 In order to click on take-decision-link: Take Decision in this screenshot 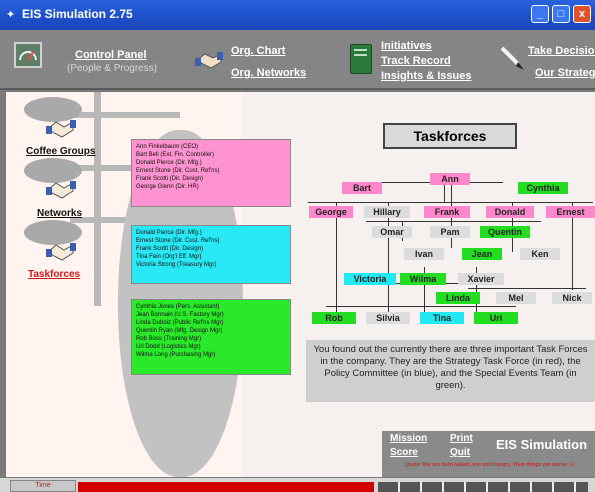, I will do `click(561, 51)`.